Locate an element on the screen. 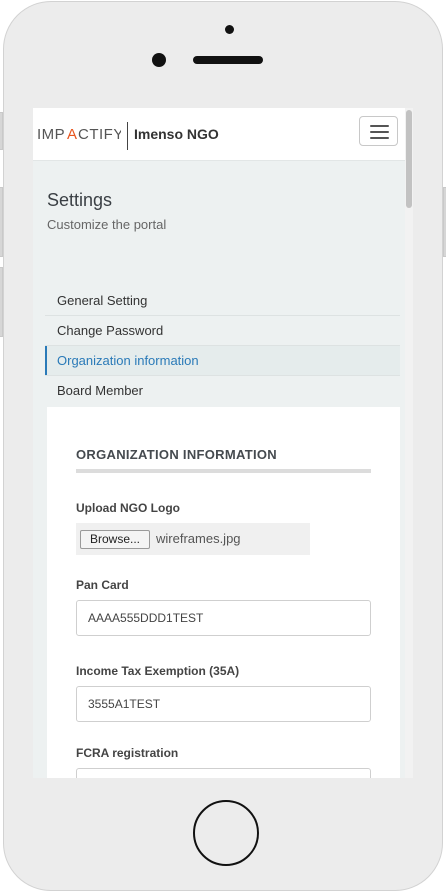 The image size is (446, 894). nav-item-board-member: Board Member is located at coordinates (222, 391).